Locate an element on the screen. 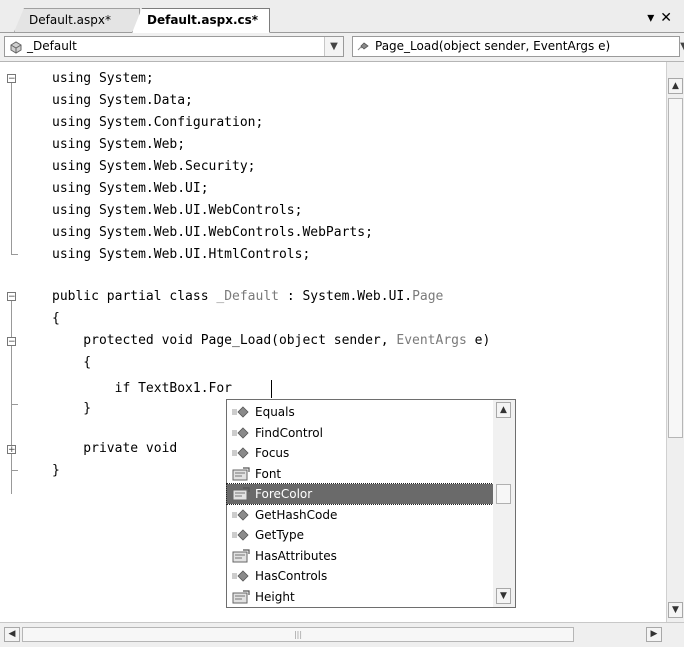  class-selector-value: _Default is located at coordinates (52, 46).